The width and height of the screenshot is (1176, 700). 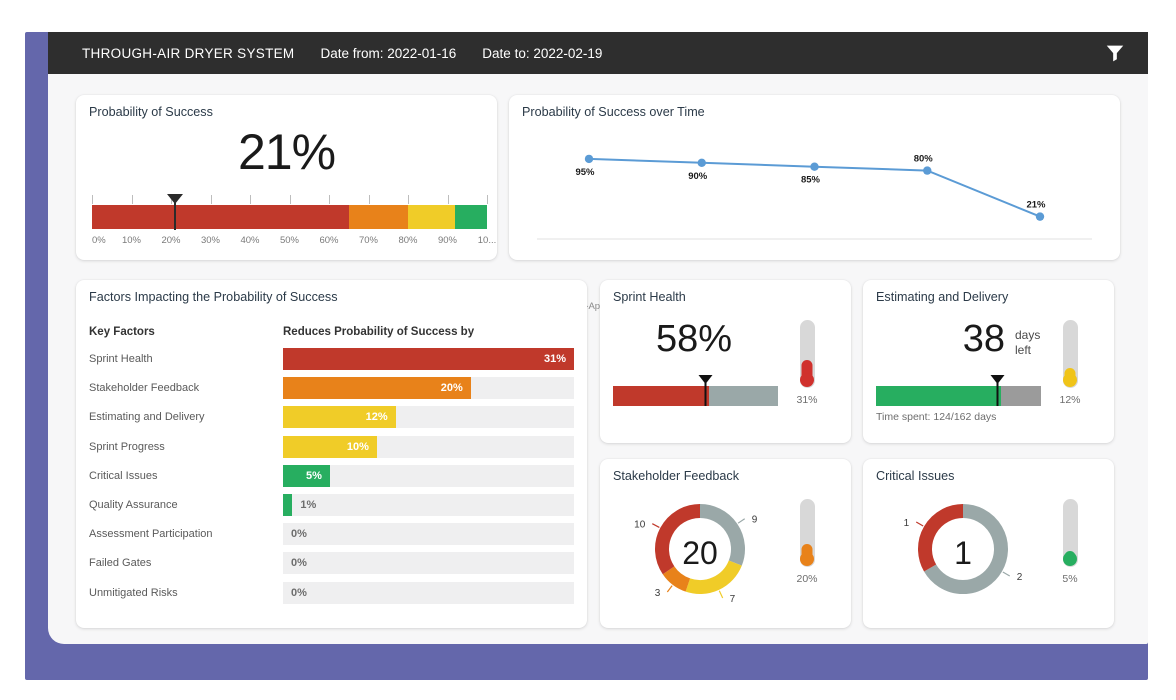 I want to click on donut-segment-label: 3, so click(x=658, y=593).